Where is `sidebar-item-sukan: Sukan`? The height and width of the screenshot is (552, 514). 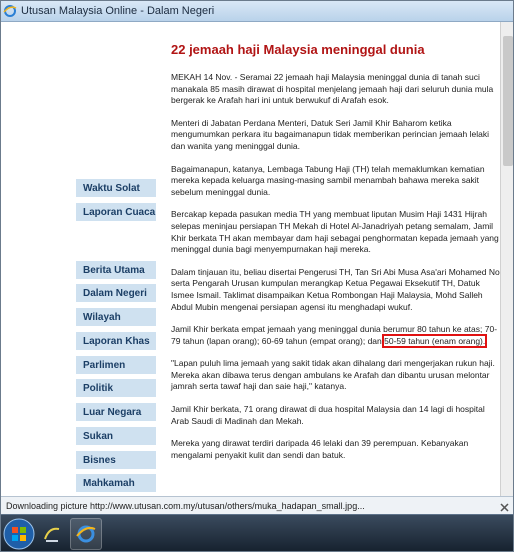 sidebar-item-sukan: Sukan is located at coordinates (116, 436).